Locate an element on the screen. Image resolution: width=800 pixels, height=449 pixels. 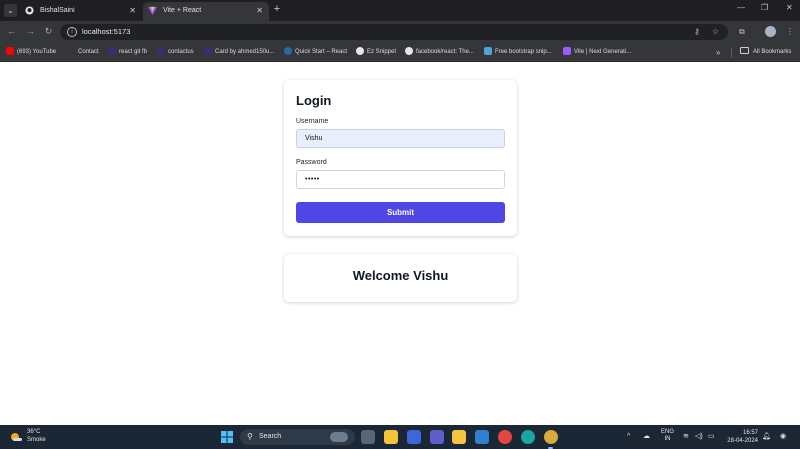
react-icon is located at coordinates (288, 50).